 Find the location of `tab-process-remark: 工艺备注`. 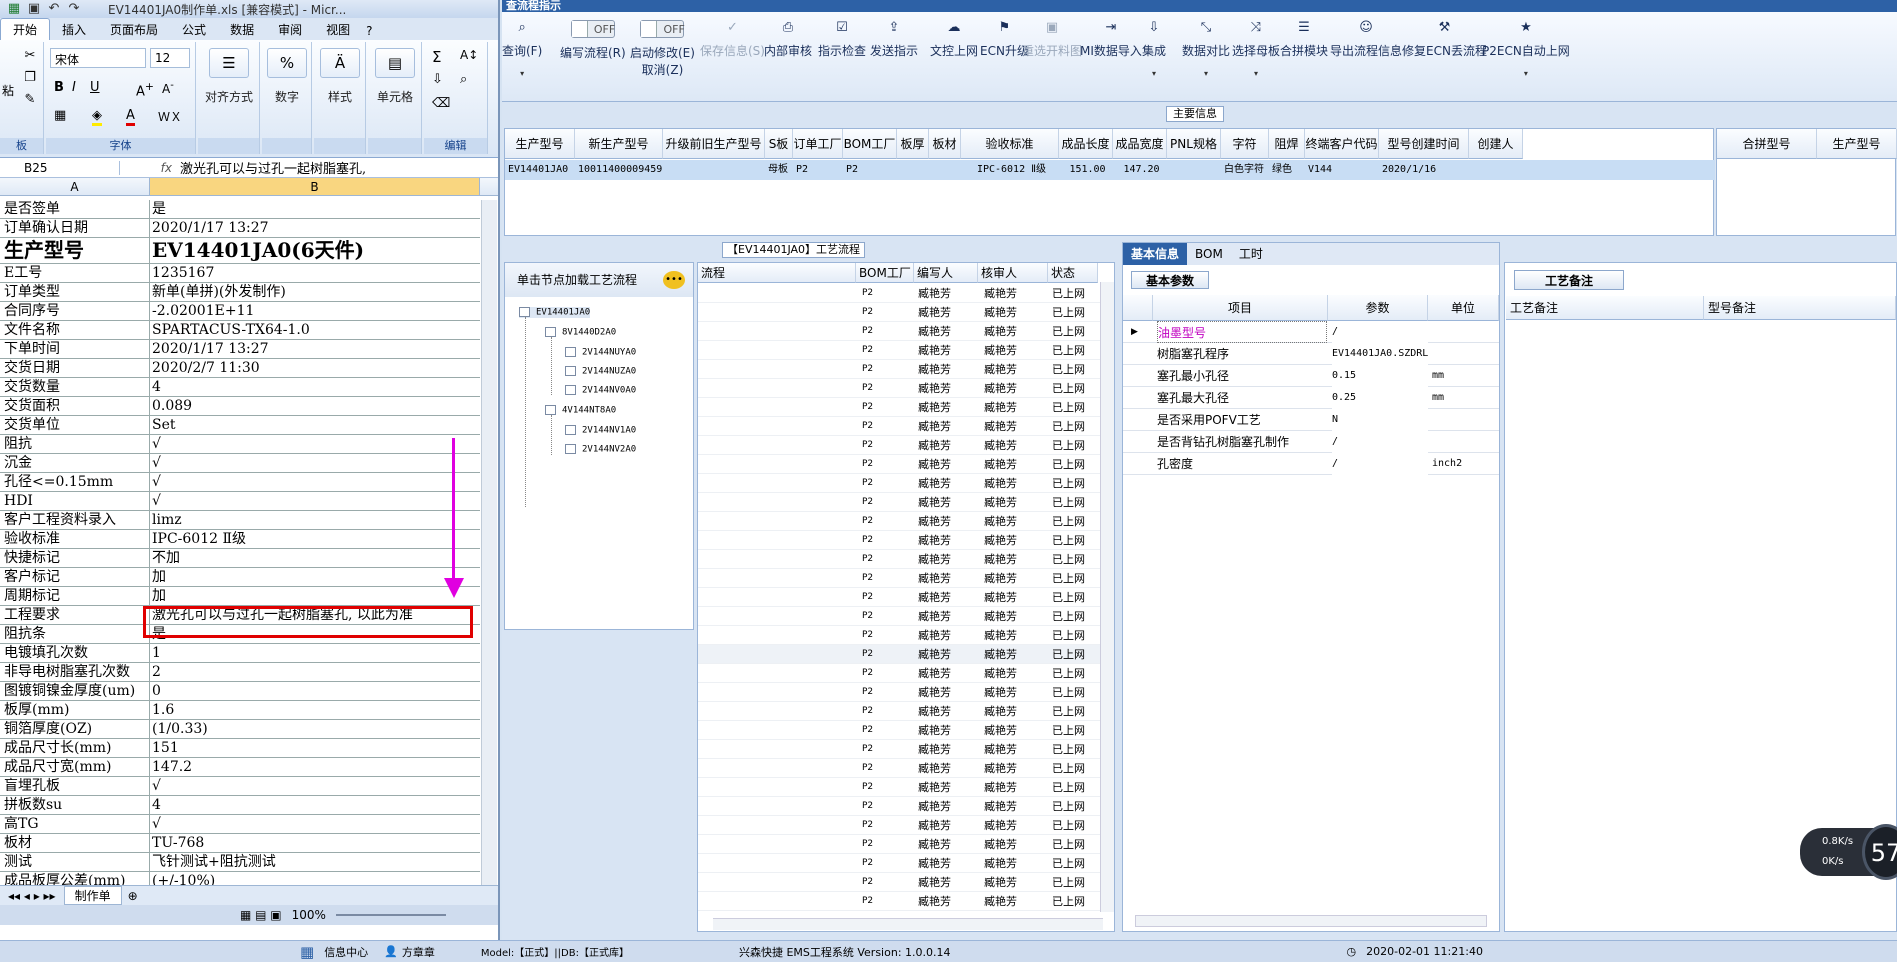

tab-process-remark: 工艺备注 is located at coordinates (1569, 280).